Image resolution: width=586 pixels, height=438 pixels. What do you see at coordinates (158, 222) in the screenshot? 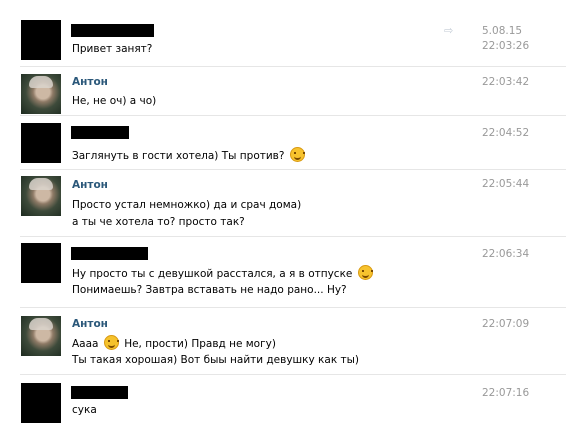
I see `message-text: а ты че хотела то? просто так?` at bounding box center [158, 222].